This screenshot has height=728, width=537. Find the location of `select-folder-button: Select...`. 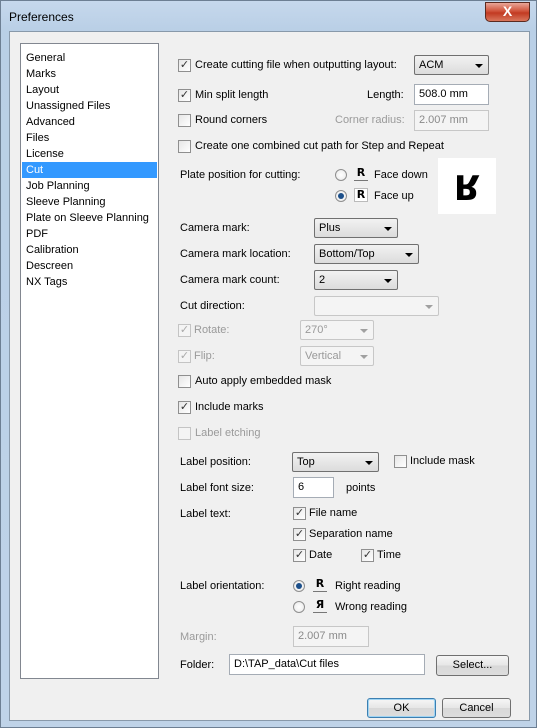

select-folder-button: Select... is located at coordinates (472, 665).